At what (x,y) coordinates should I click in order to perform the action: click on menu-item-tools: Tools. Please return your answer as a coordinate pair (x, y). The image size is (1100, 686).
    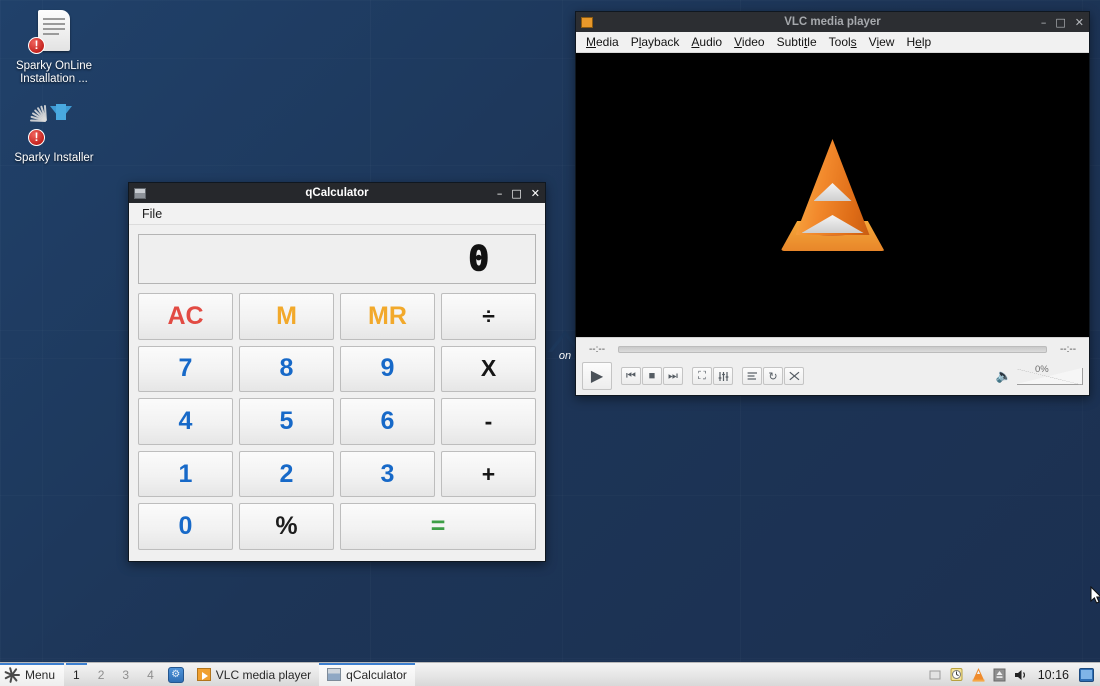
    Looking at the image, I should click on (843, 42).